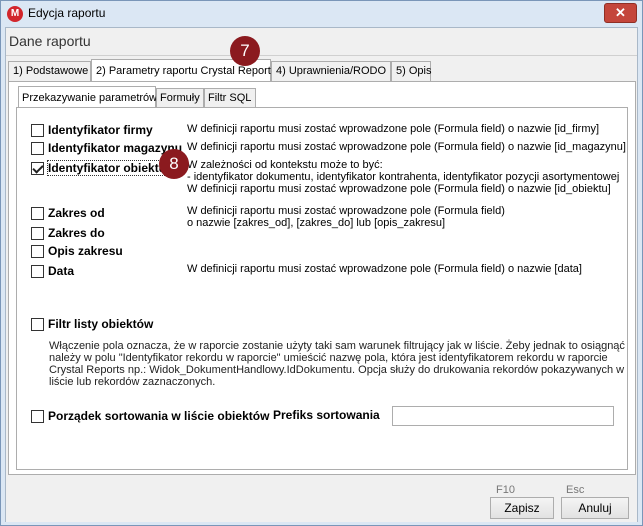 The height and width of the screenshot is (526, 643). Describe the element at coordinates (321, 42) in the screenshot. I see `header-band: Dane raportu` at that location.